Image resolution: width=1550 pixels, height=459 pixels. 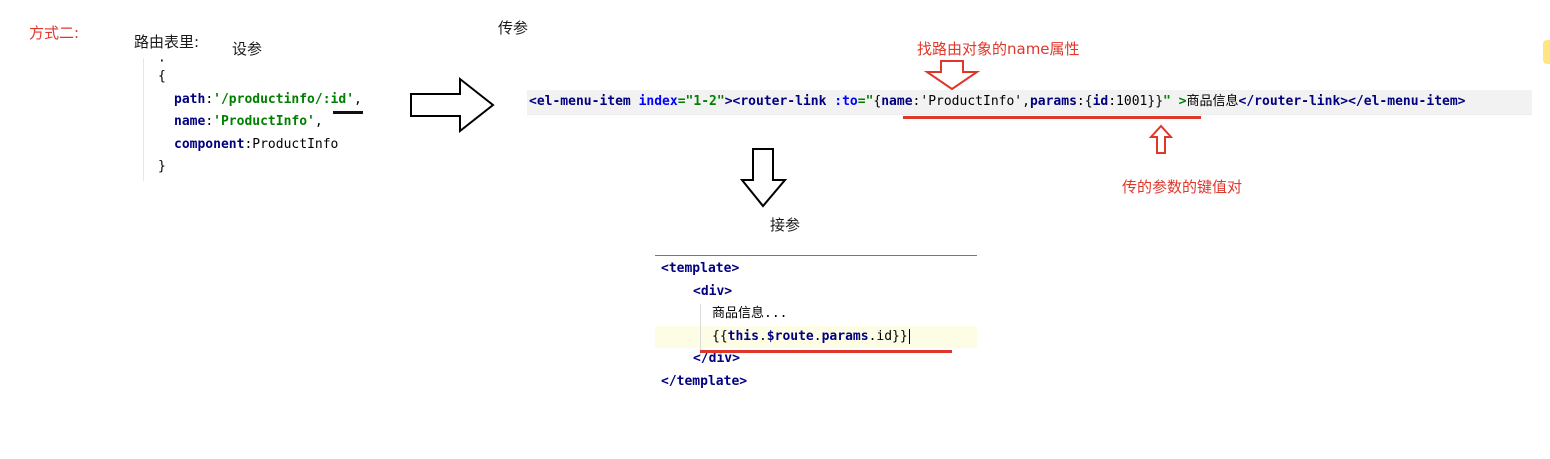 I want to click on router-link-open: <router-link, so click(x=779, y=101).